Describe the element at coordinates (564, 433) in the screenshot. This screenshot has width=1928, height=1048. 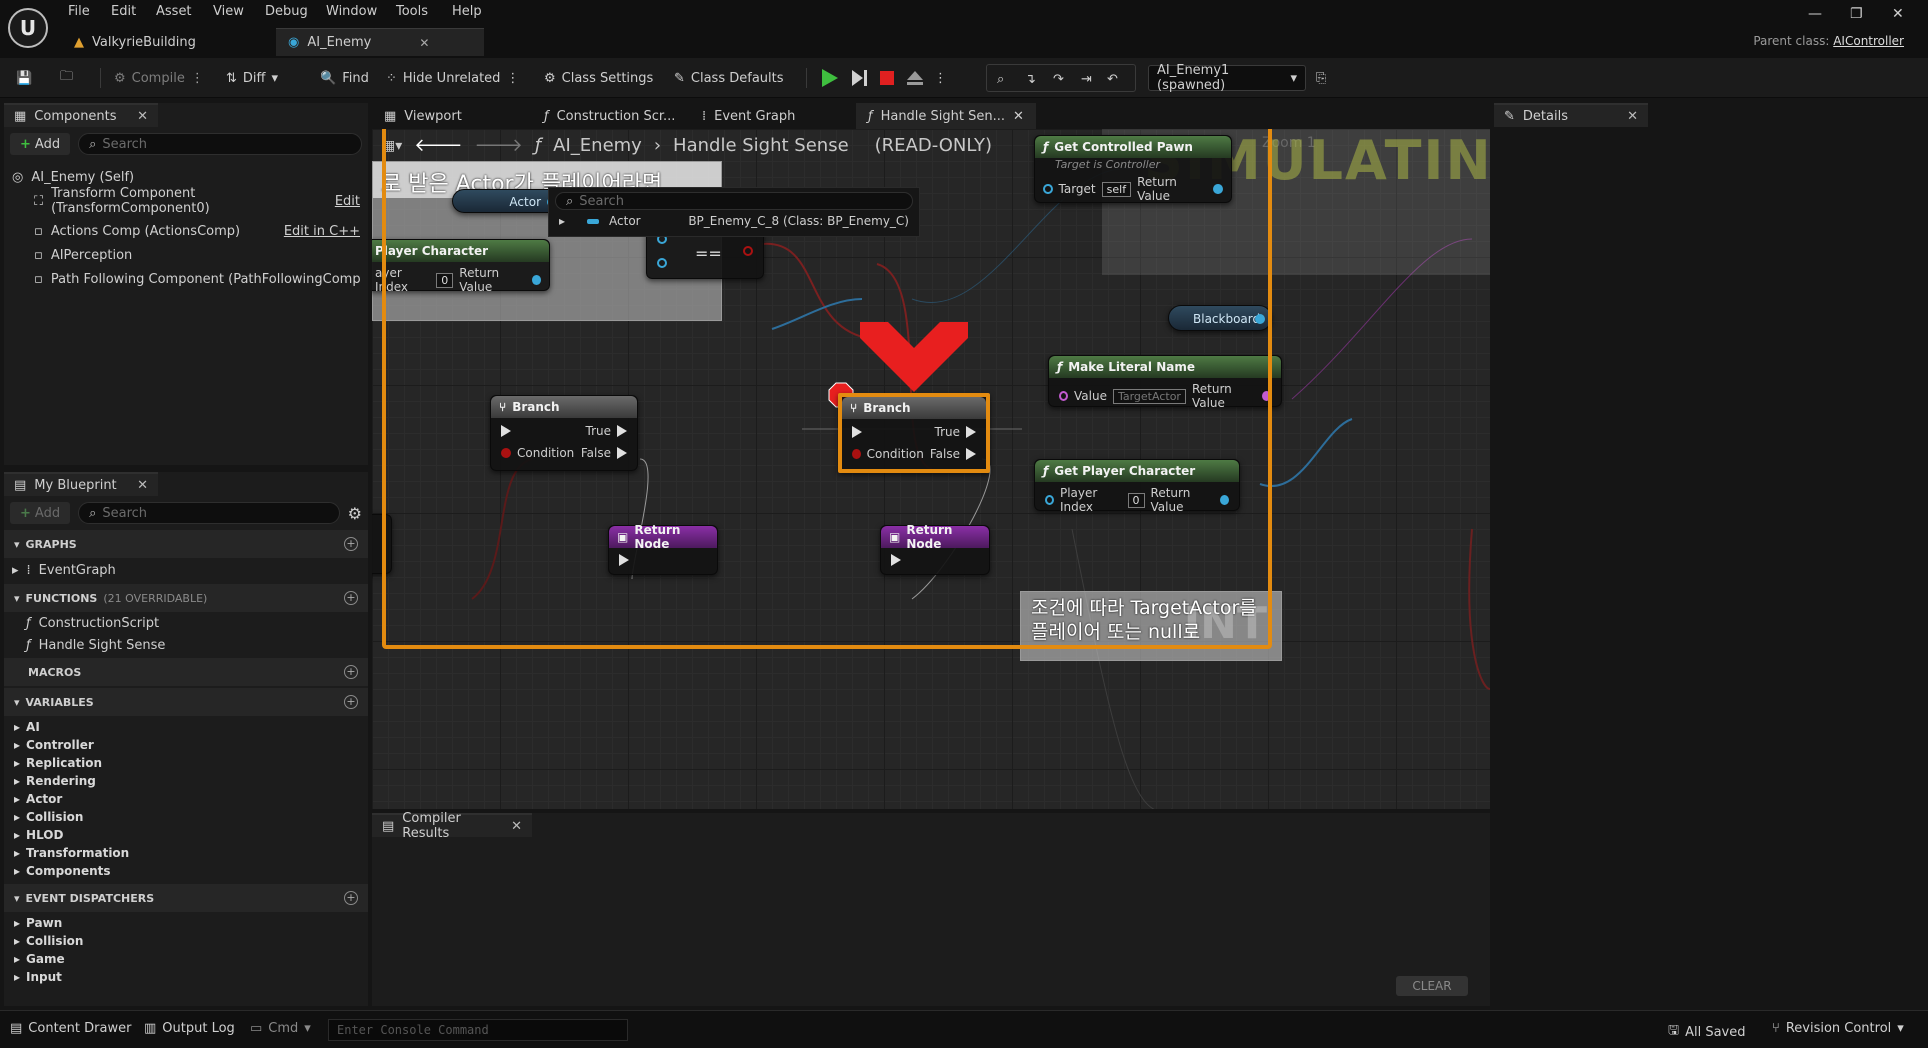
I see `branch-node-1: ⑂ Branch True Condition False` at that location.